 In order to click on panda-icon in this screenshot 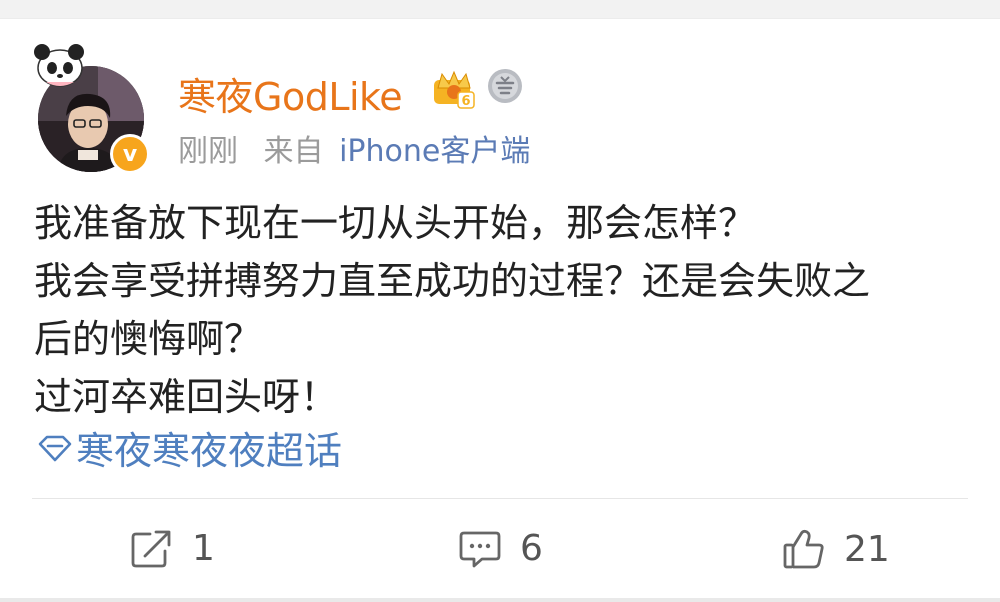, I will do `click(60, 66)`.